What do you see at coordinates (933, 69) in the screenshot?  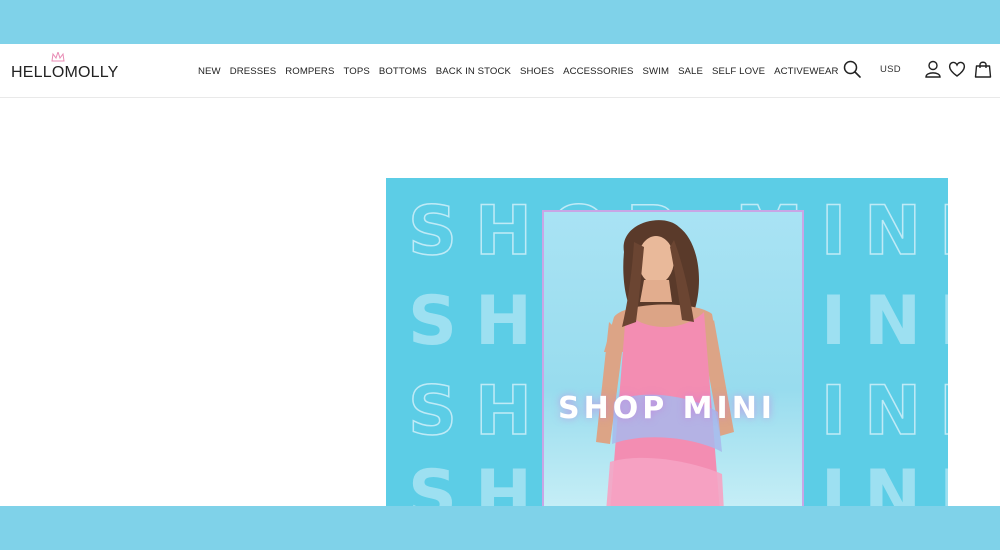 I see `user-icon` at bounding box center [933, 69].